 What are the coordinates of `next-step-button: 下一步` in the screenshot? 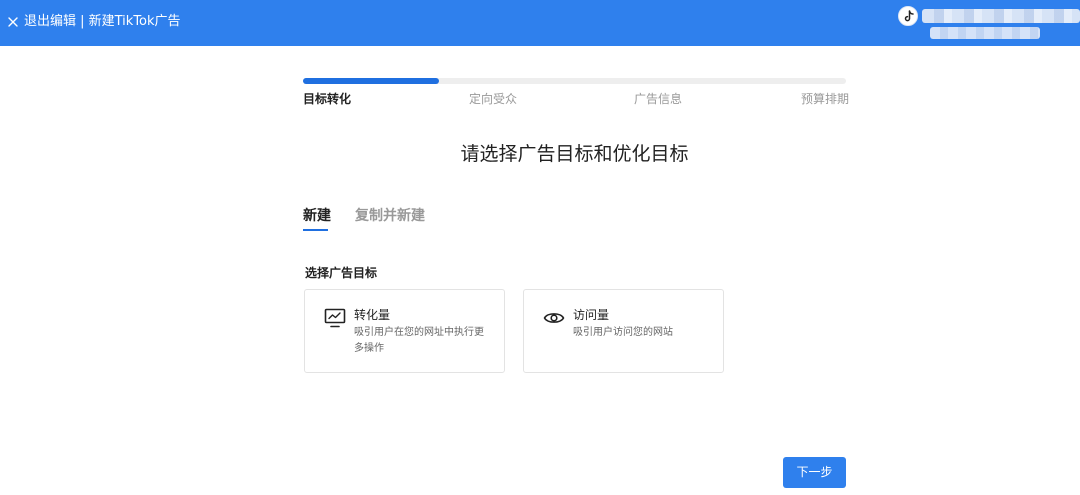 It's located at (814, 472).